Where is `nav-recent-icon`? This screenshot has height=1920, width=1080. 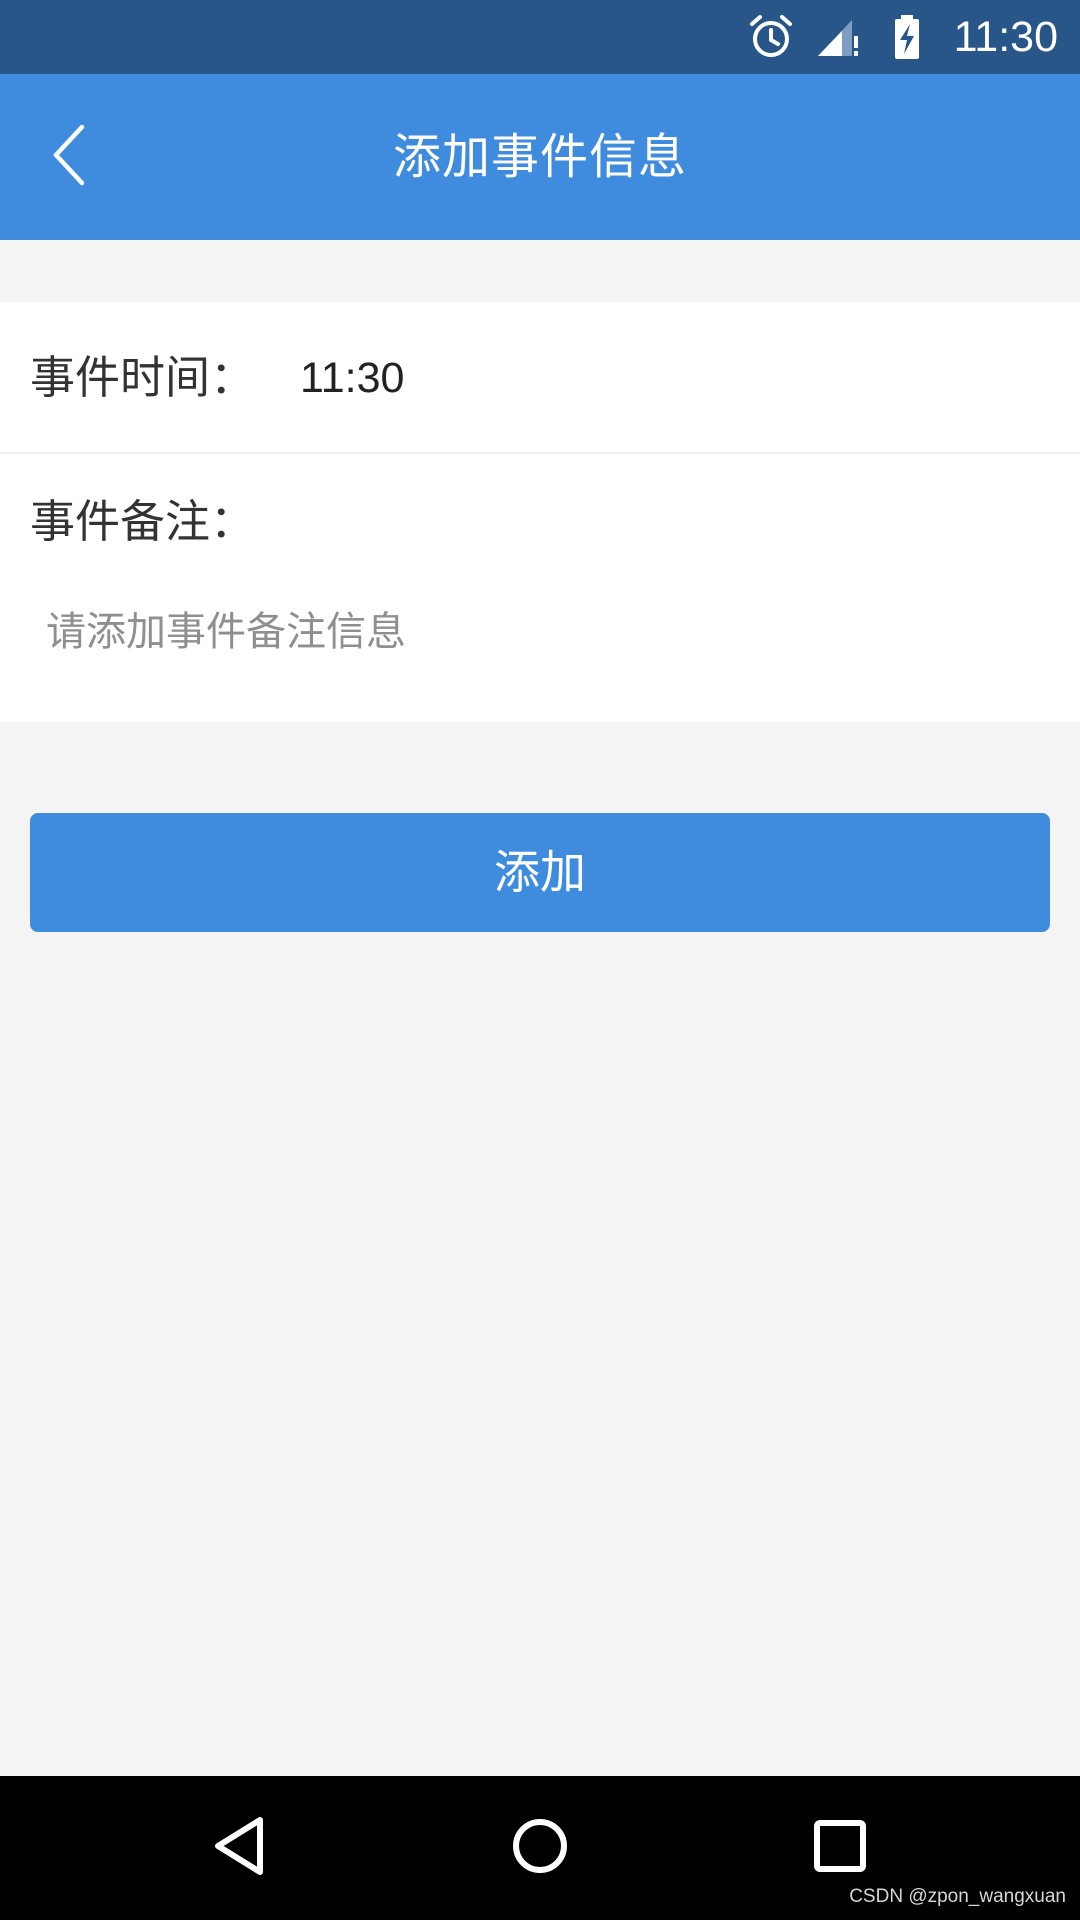 nav-recent-icon is located at coordinates (840, 1848).